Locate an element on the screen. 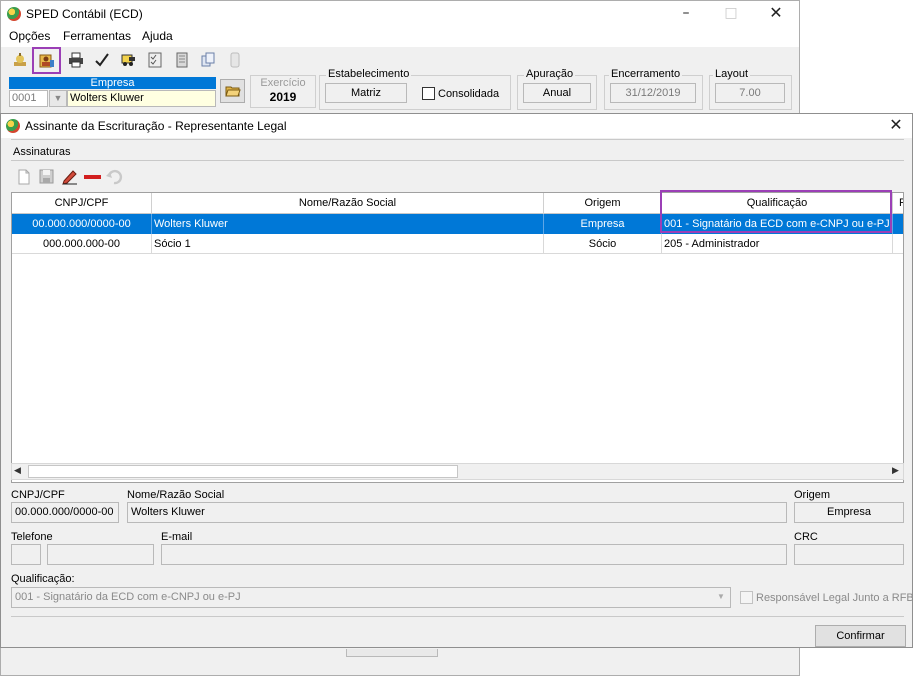  origem-label: Origem is located at coordinates (812, 495).